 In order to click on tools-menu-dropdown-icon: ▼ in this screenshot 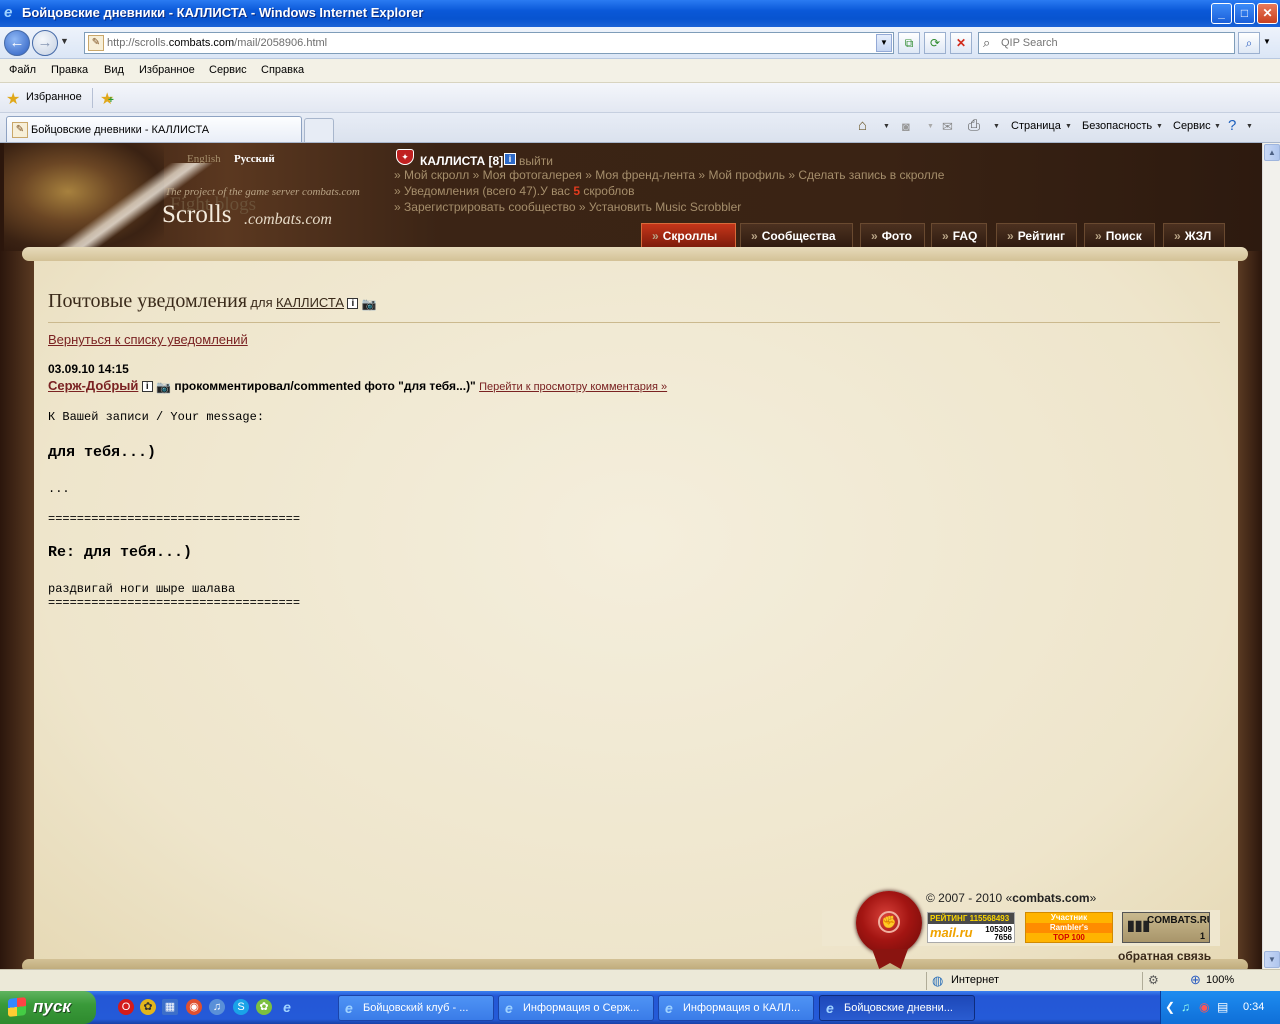, I will do `click(1217, 126)`.